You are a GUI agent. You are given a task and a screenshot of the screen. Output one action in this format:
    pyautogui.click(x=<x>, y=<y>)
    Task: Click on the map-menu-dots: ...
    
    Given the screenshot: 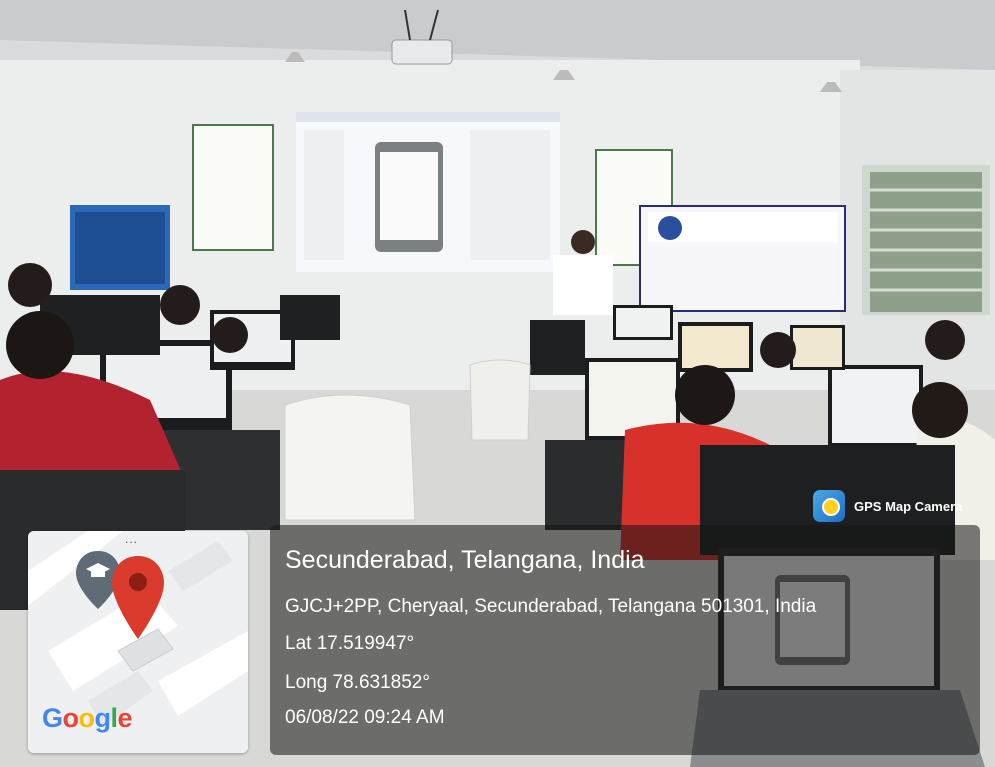 What is the action you would take?
    pyautogui.click(x=132, y=539)
    